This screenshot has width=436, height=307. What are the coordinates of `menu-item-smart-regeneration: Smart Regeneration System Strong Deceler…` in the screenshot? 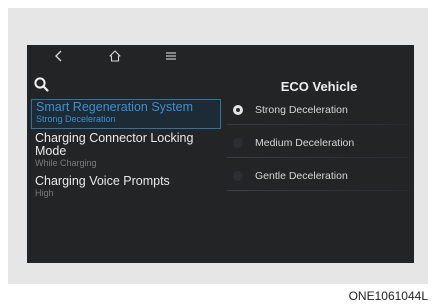 It's located at (126, 114).